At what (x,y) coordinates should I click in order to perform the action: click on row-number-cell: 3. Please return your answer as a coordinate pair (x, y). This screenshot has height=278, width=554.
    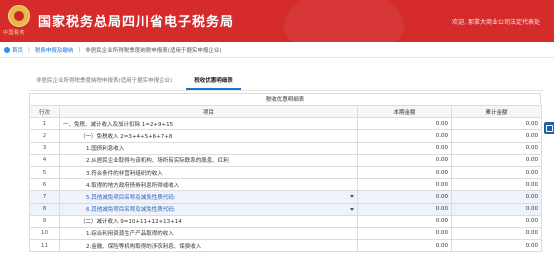
    Looking at the image, I should click on (44, 148).